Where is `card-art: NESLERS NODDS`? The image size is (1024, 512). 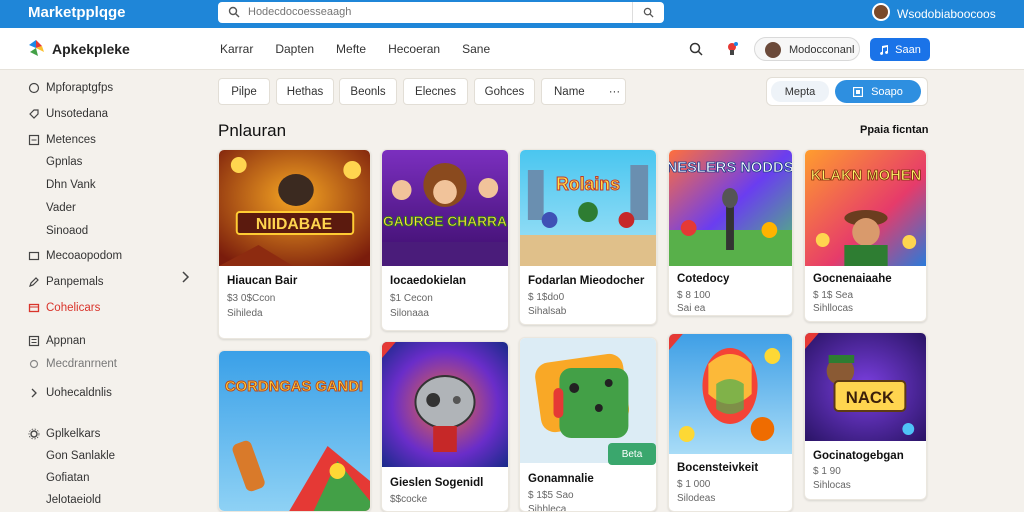 card-art: NESLERS NODDS is located at coordinates (730, 208).